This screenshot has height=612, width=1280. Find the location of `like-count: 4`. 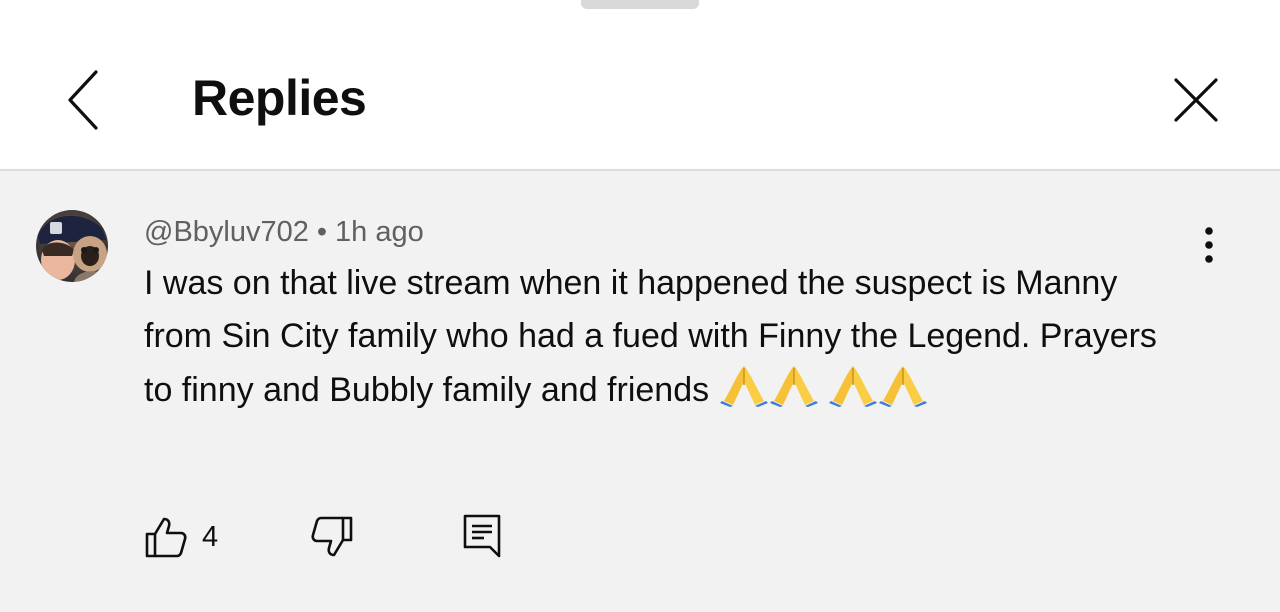

like-count: 4 is located at coordinates (210, 536).